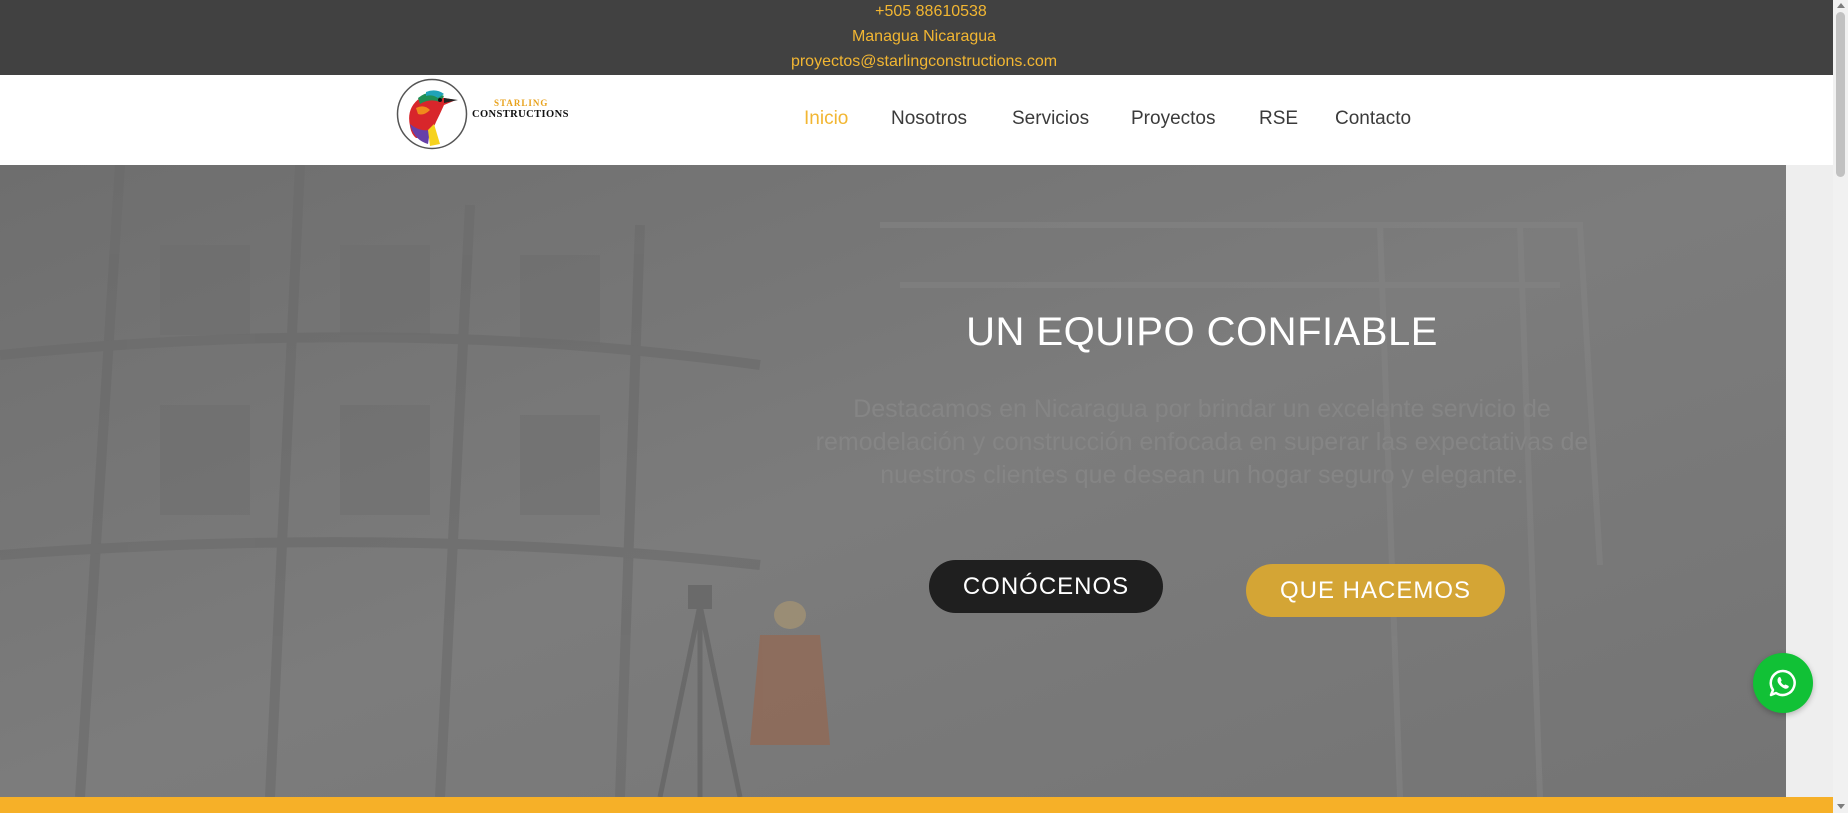 This screenshot has width=1848, height=813. I want to click on nav-item-rse: RSE, so click(1278, 119).